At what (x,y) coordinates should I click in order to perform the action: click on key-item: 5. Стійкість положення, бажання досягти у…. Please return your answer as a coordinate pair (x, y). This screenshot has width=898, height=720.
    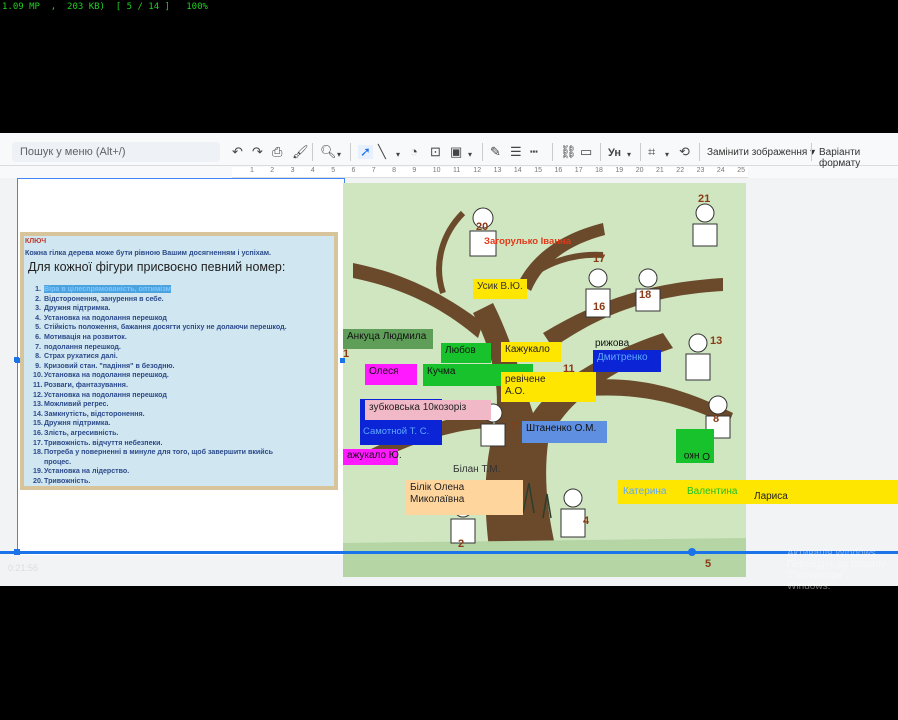
    Looking at the image, I should click on (160, 328).